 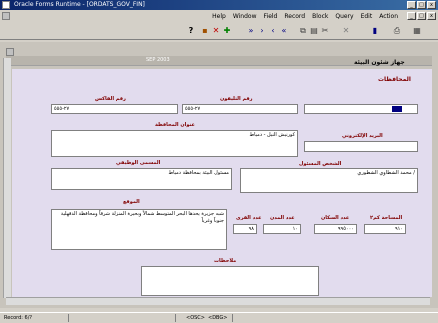 I want to click on insert-record-icon: ✚, so click(x=227, y=31).